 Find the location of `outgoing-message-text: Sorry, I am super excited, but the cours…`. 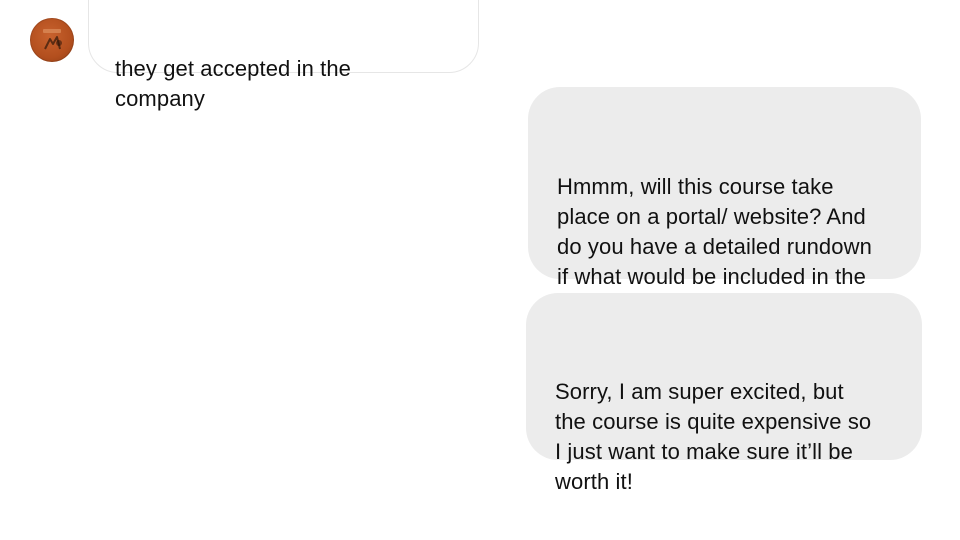

outgoing-message-text: Sorry, I am super excited, but the cours… is located at coordinates (713, 436).